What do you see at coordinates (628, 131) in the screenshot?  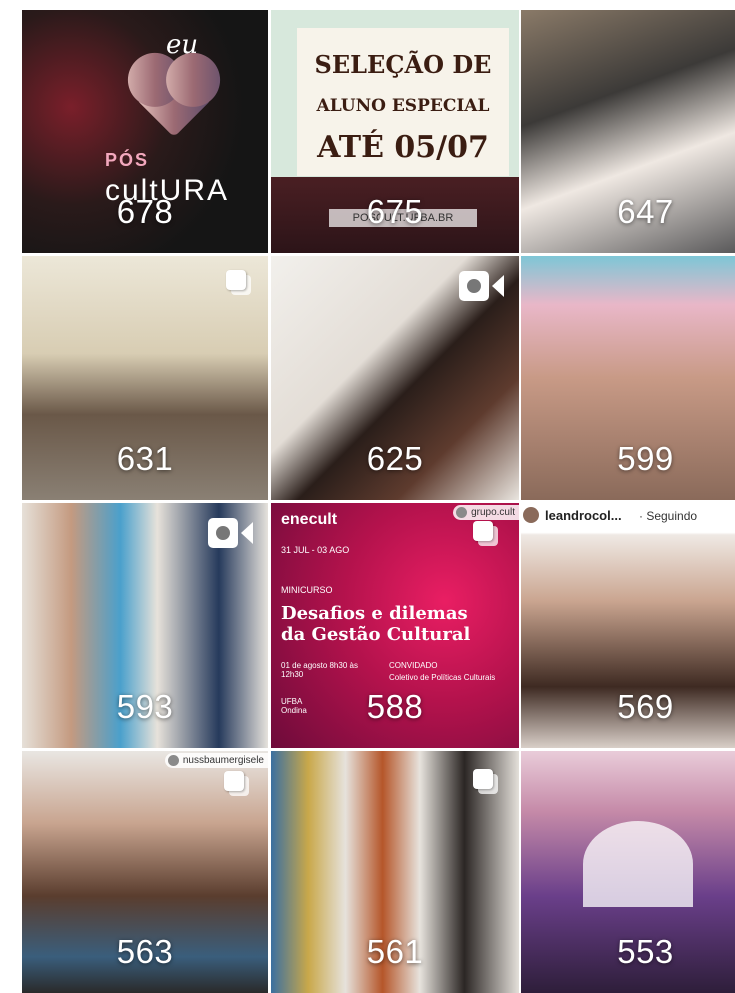 I see `grid-post-3: 647` at bounding box center [628, 131].